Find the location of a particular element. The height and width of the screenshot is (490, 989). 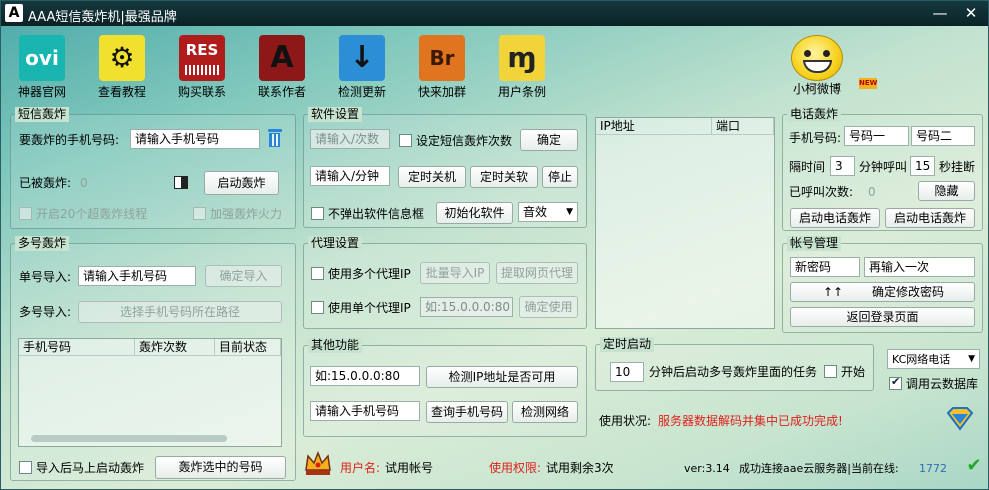

column-header: 端口 is located at coordinates (743, 126).